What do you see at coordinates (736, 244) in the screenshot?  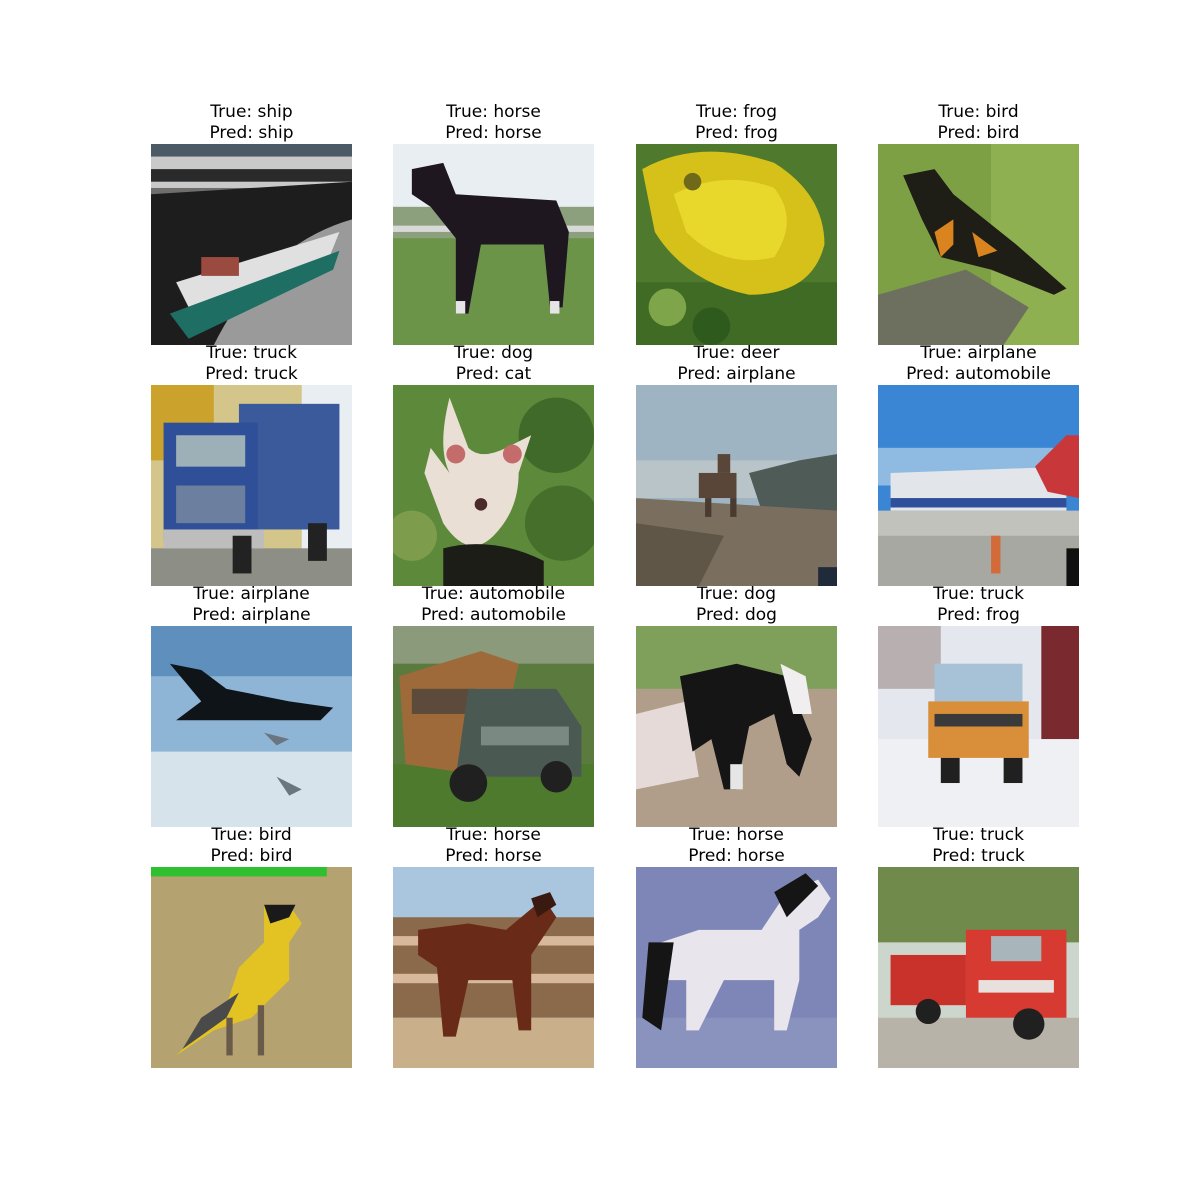 I see `sample-image-frog` at bounding box center [736, 244].